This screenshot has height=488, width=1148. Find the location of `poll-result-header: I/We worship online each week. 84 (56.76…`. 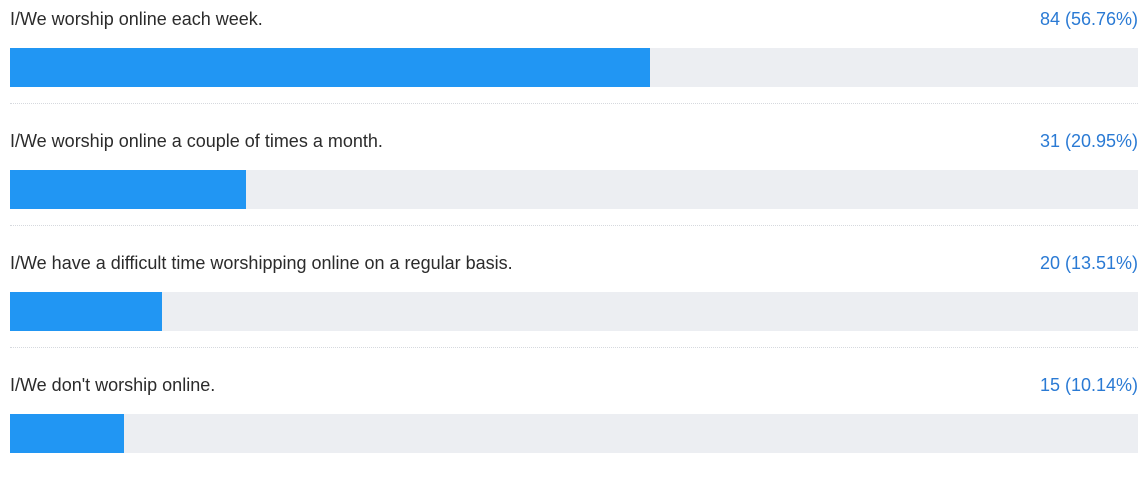

poll-result-header: I/We worship online each week. 84 (56.76… is located at coordinates (574, 24).